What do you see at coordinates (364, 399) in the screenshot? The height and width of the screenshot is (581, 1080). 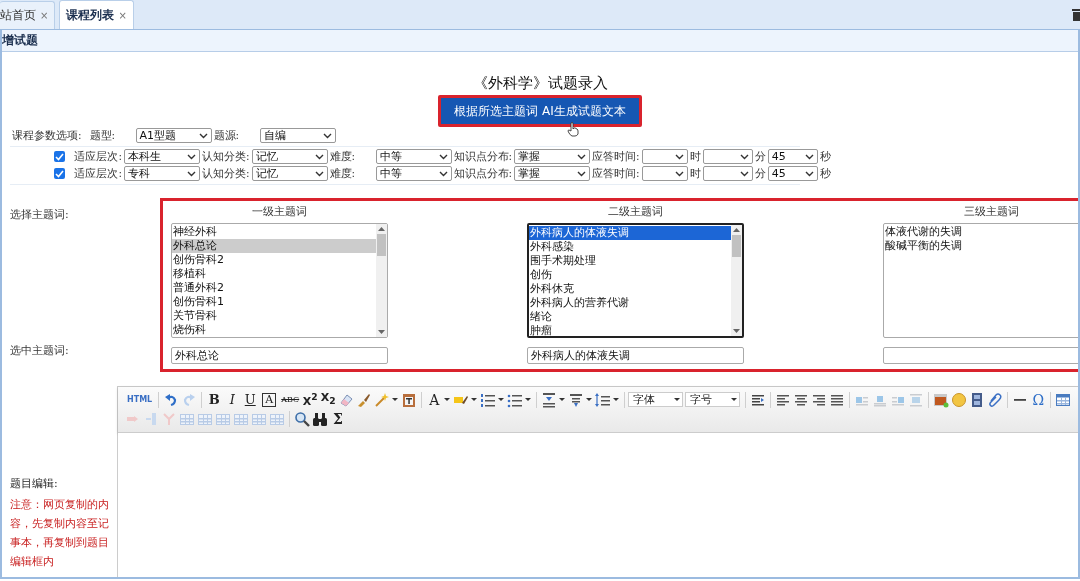 I see `brush-icon` at bounding box center [364, 399].